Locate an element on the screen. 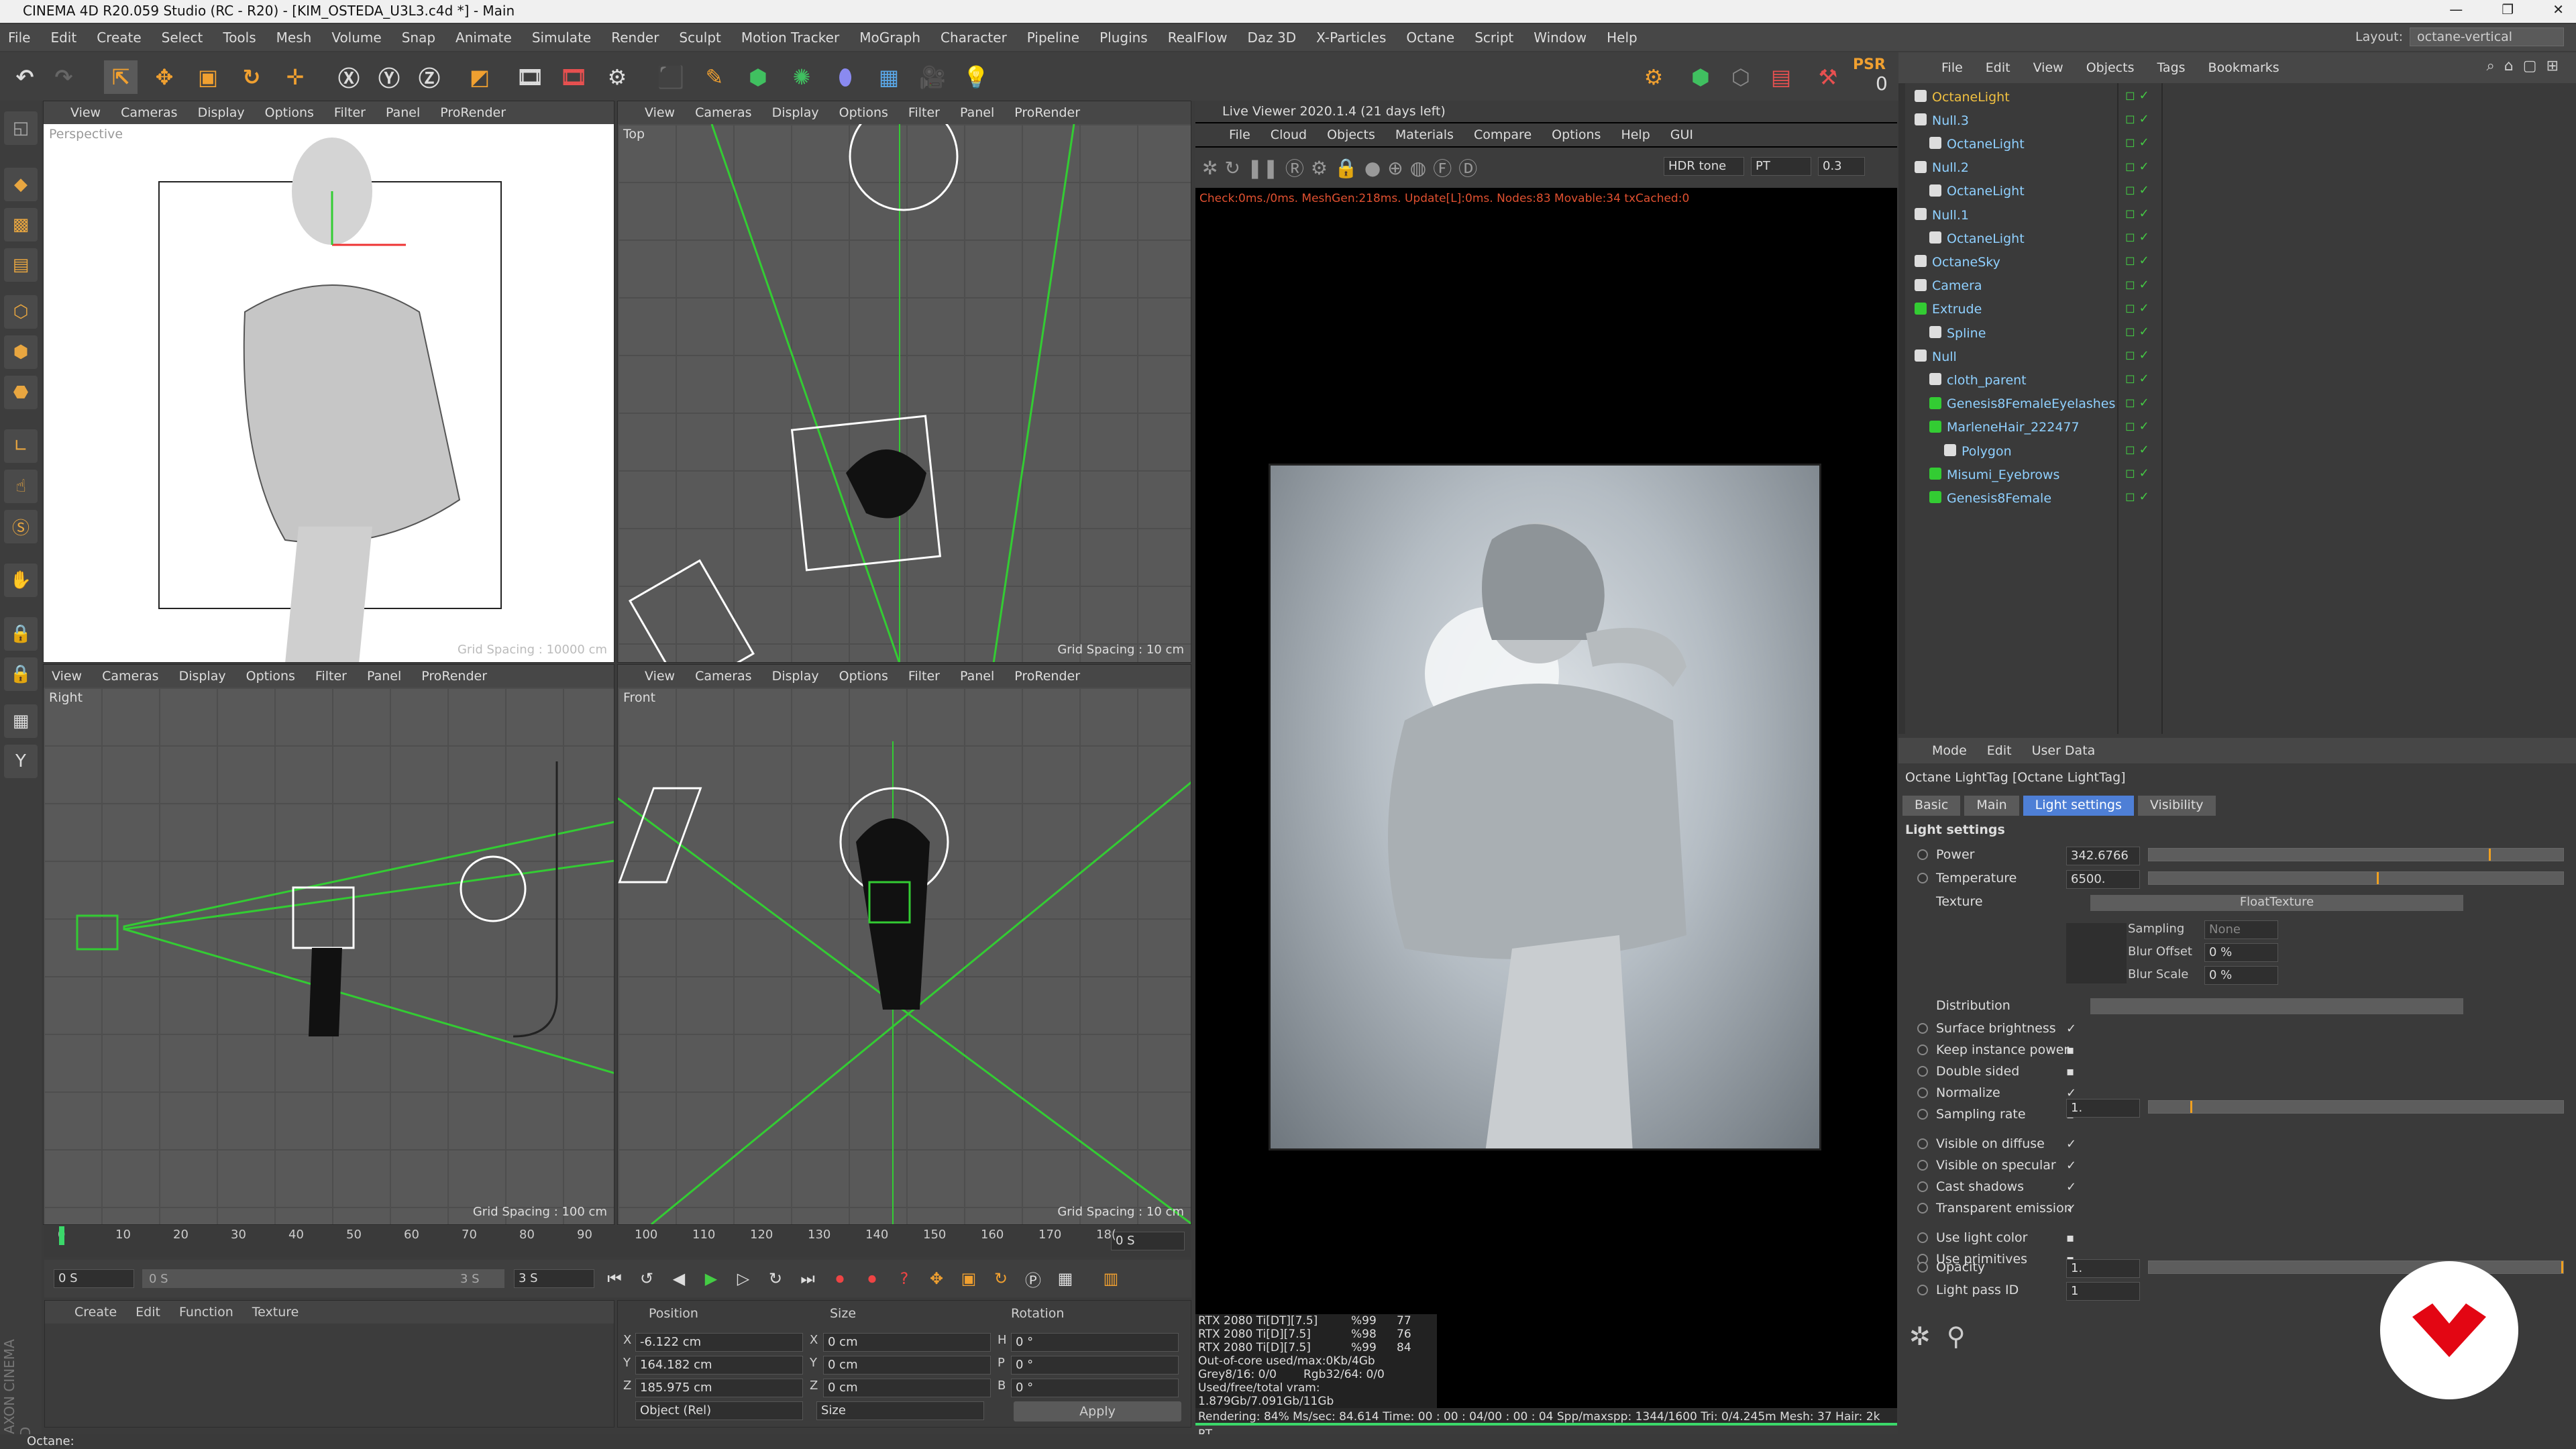 The height and width of the screenshot is (1449, 2576). material-menu-create: Create is located at coordinates (95, 1312).